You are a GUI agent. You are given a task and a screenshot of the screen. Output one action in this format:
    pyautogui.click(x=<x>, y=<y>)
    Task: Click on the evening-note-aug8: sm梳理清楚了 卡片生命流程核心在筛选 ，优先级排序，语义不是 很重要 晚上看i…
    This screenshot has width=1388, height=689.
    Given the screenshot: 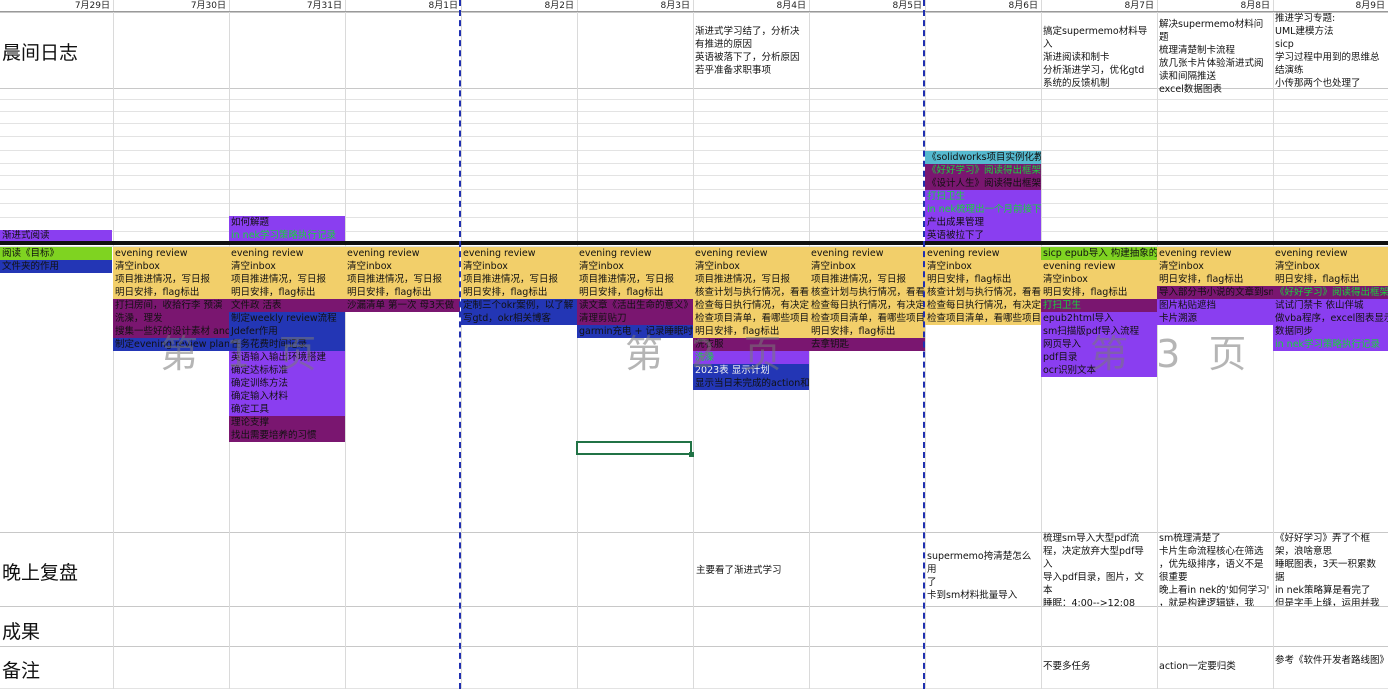 What is the action you would take?
    pyautogui.click(x=1215, y=569)
    